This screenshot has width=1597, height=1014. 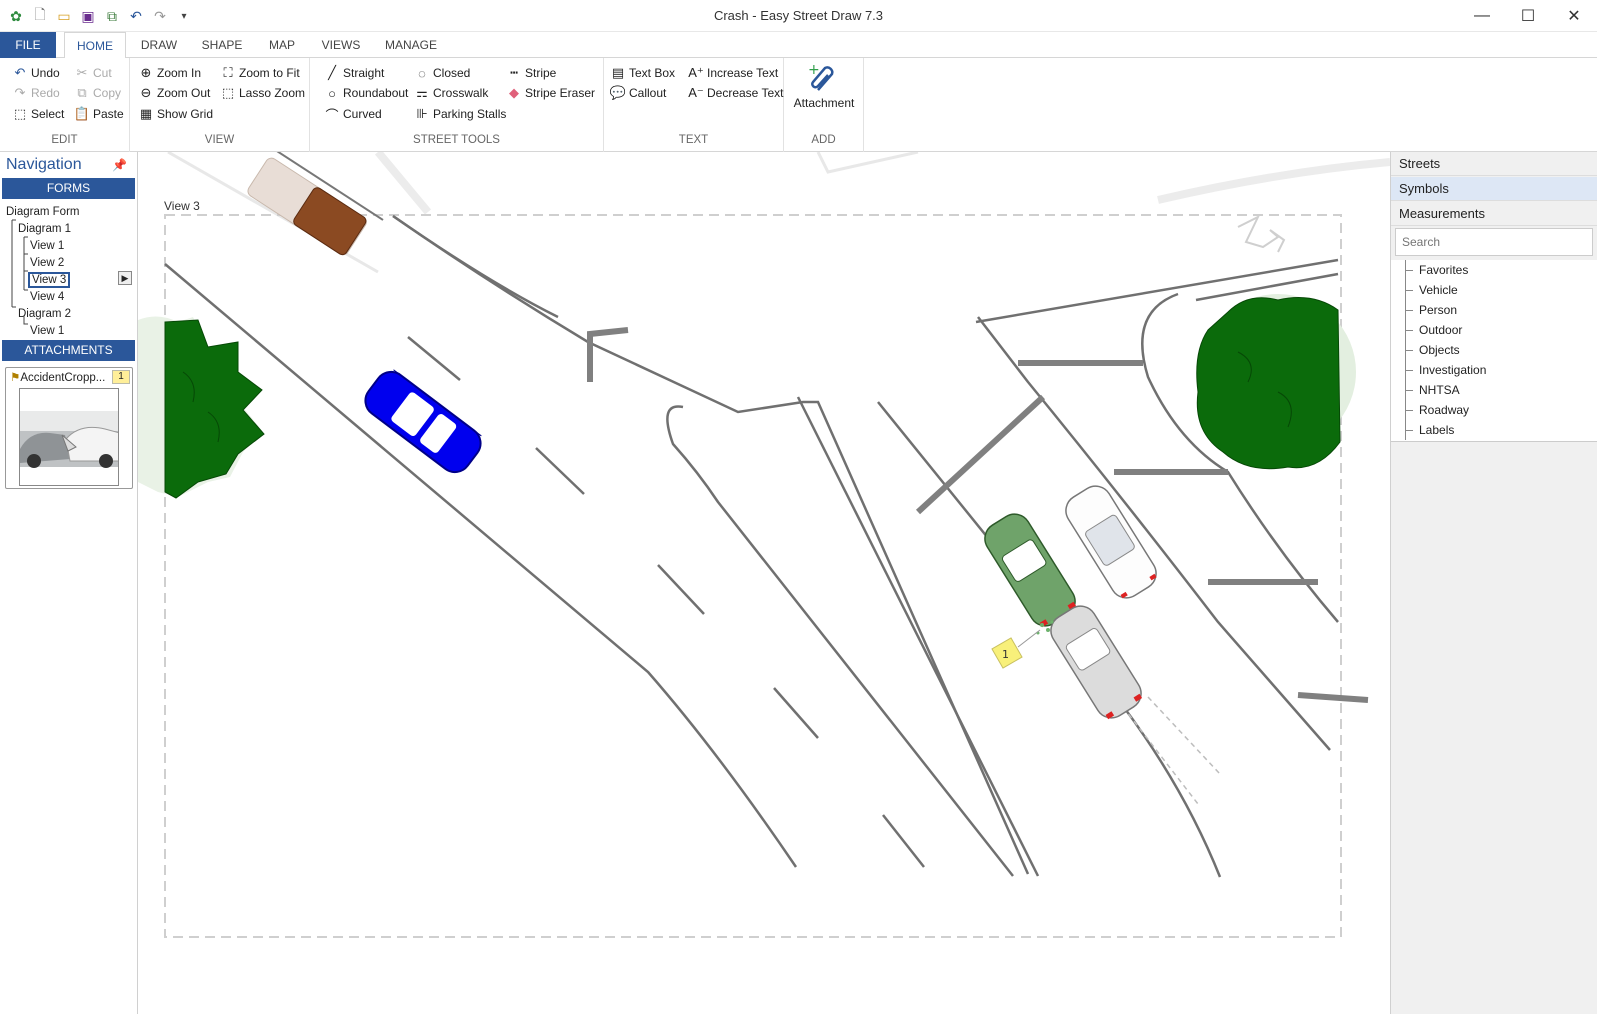 What do you see at coordinates (442, 73) in the screenshot?
I see `closed-button: ◌ Closed` at bounding box center [442, 73].